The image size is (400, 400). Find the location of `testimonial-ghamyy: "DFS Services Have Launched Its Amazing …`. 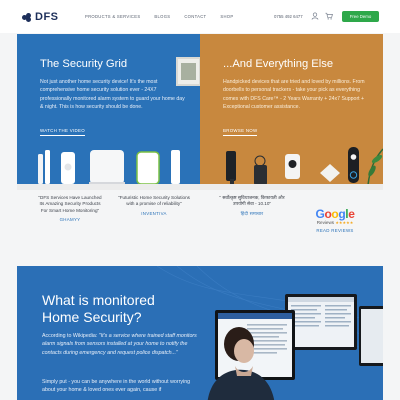

testimonial-ghamyy: "DFS Services Have Launched Its Amazing … is located at coordinates (70, 220).